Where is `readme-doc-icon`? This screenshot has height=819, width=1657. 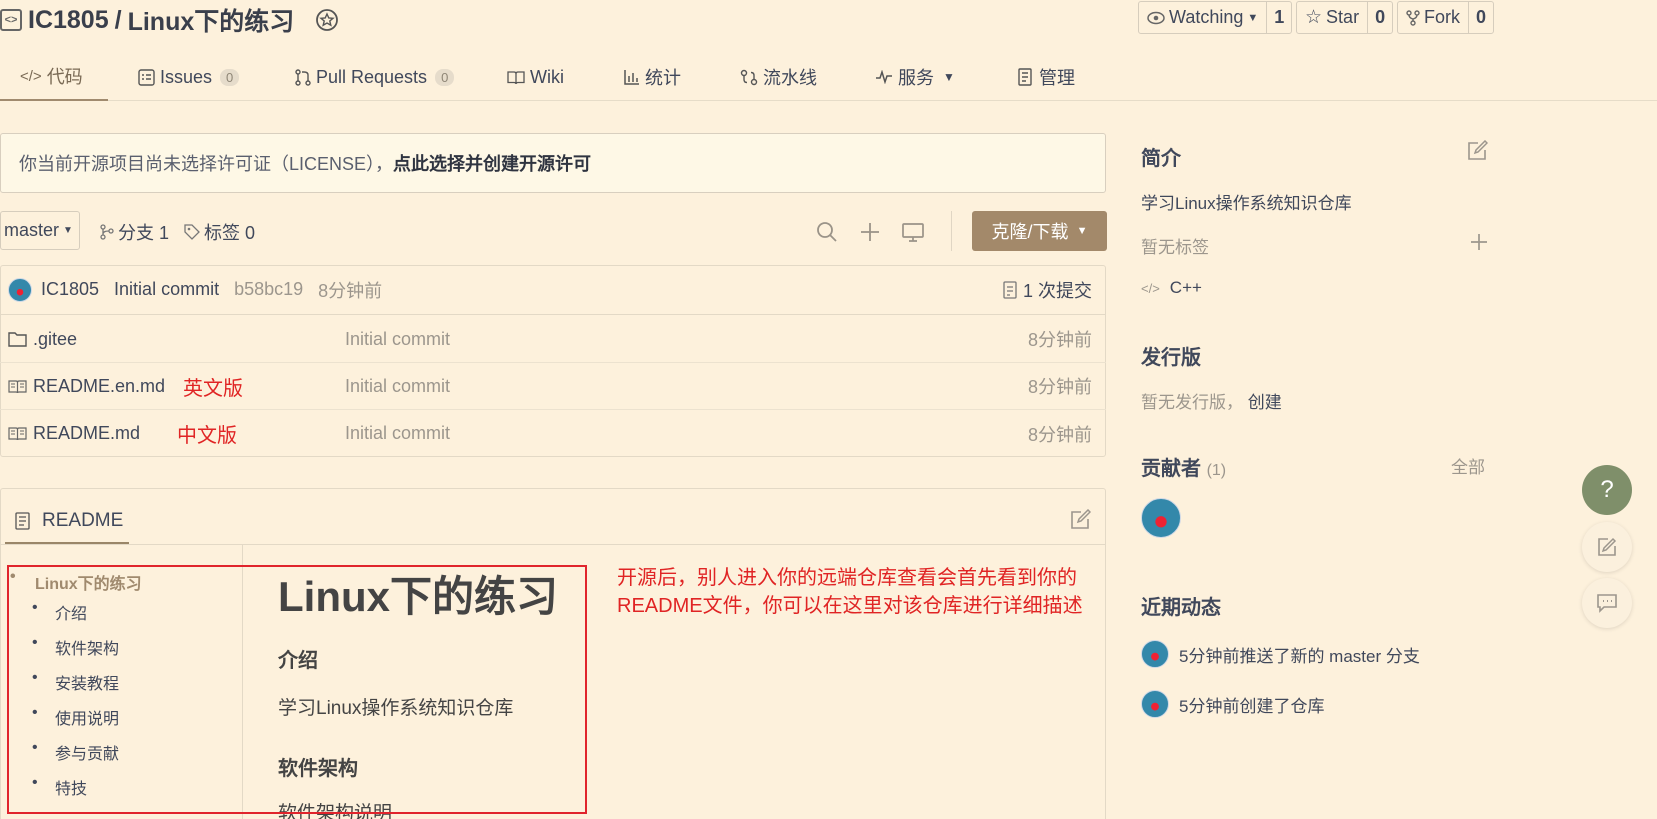
readme-doc-icon is located at coordinates (22, 521).